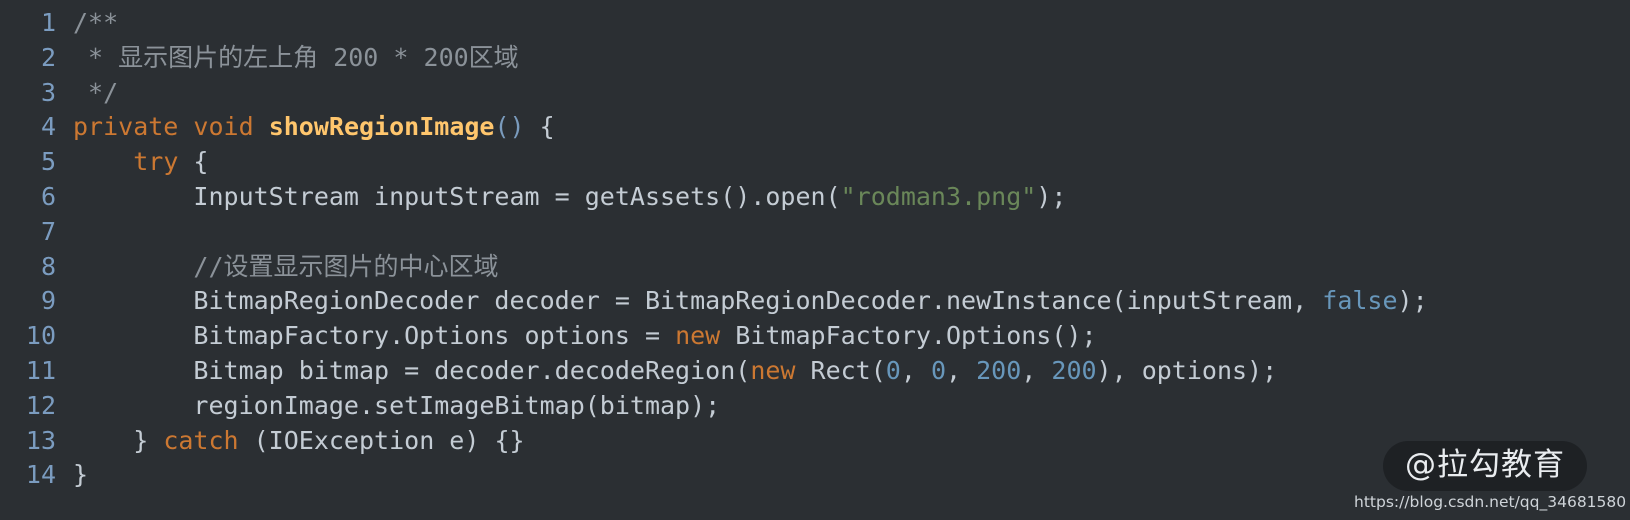 This screenshot has width=1630, height=520. What do you see at coordinates (96, 92) in the screenshot?
I see `token-comment: */` at bounding box center [96, 92].